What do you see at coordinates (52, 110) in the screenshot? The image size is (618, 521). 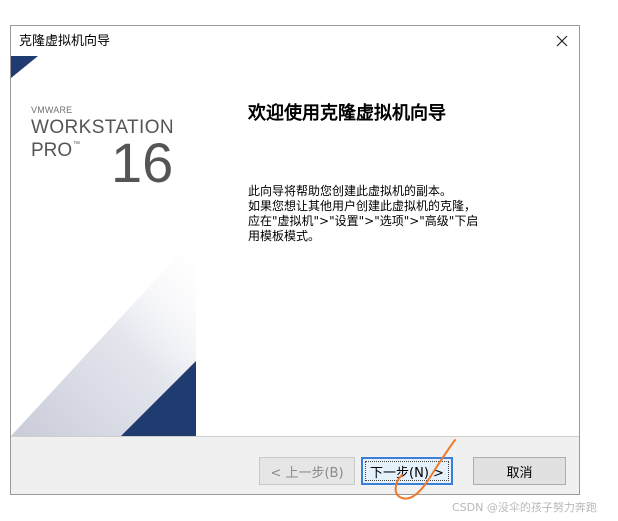 I see `brand-company: VMWARE` at bounding box center [52, 110].